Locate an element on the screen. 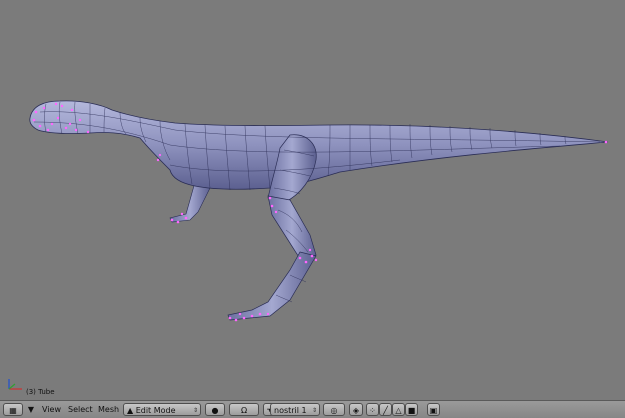 This screenshot has width=625, height=418. far-leg is located at coordinates (190, 202).